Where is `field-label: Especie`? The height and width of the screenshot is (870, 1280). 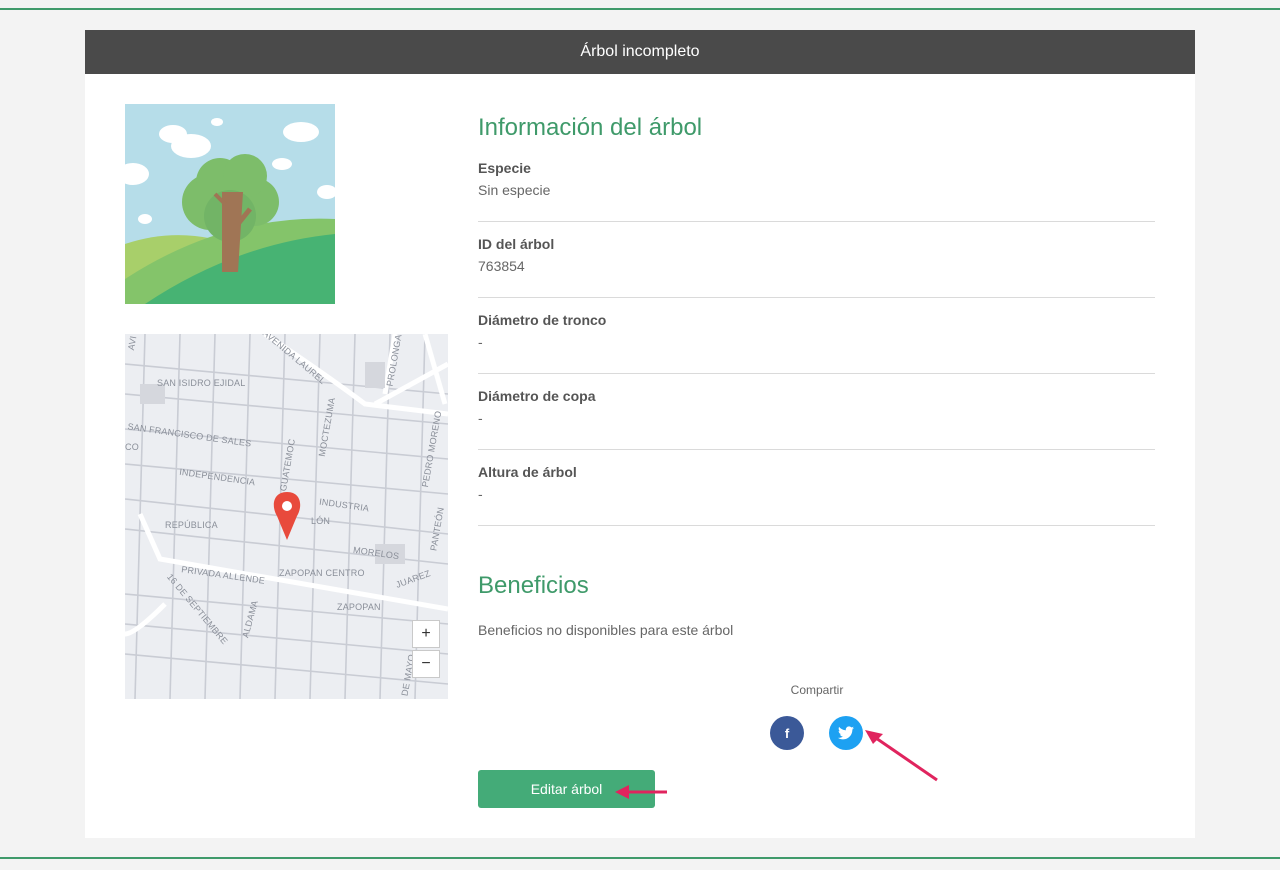
field-label: Especie is located at coordinates (504, 168).